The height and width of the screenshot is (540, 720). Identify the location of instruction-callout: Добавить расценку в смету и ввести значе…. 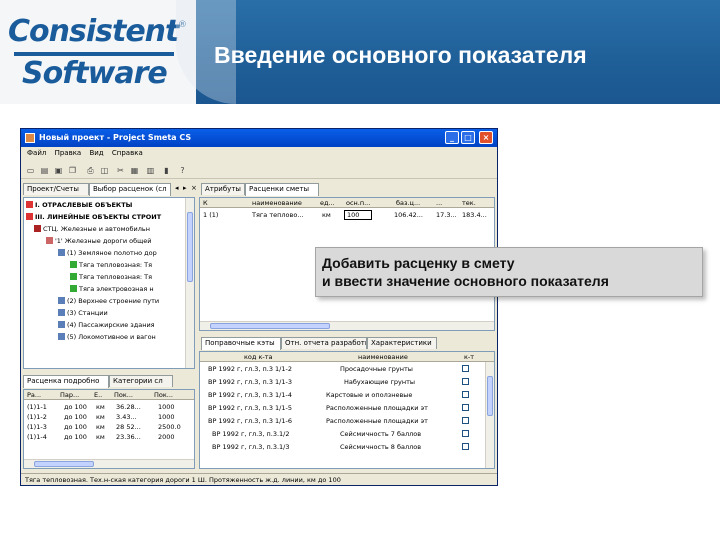
(509, 272).